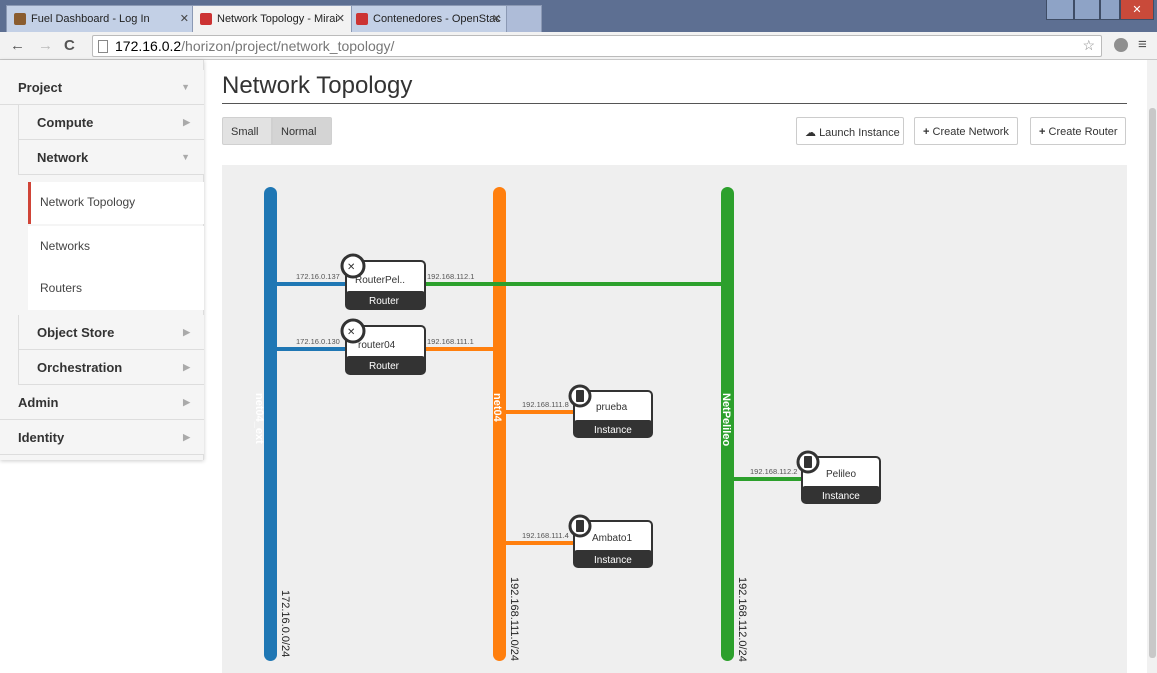  What do you see at coordinates (69, 45) in the screenshot?
I see `reload-icon: C` at bounding box center [69, 45].